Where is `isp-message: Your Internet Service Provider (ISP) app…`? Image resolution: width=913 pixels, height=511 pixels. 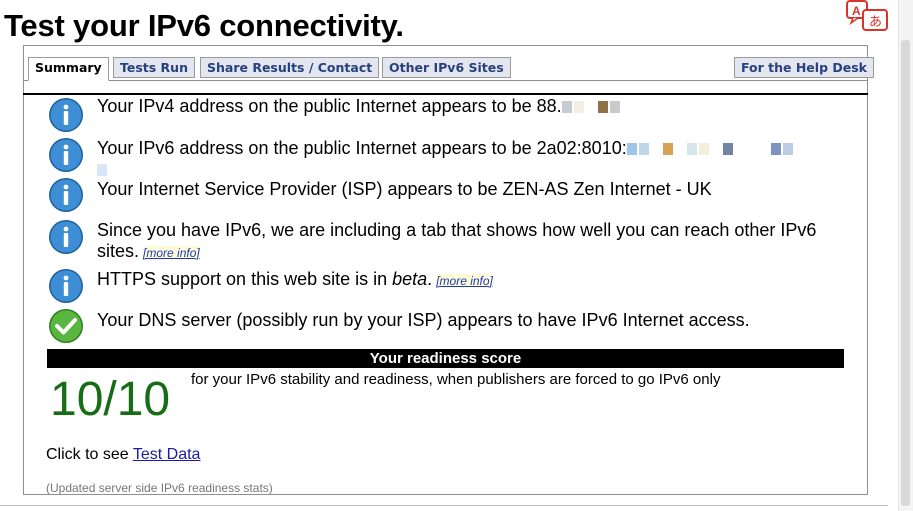 isp-message: Your Internet Service Provider (ISP) app… is located at coordinates (404, 189).